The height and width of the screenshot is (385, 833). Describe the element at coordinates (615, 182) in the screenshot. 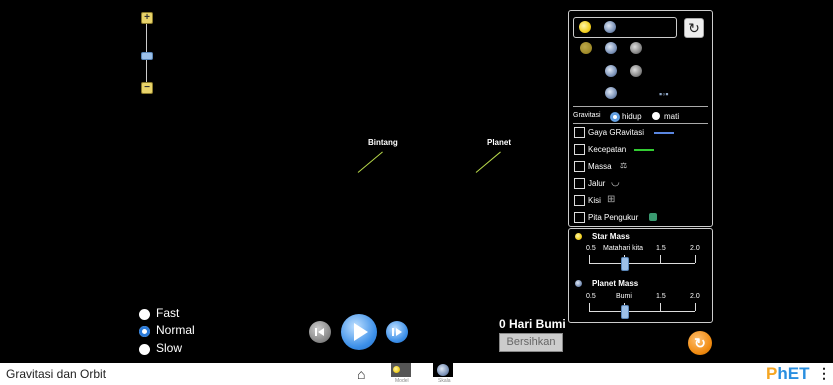

I see `path-icon: ◡` at that location.